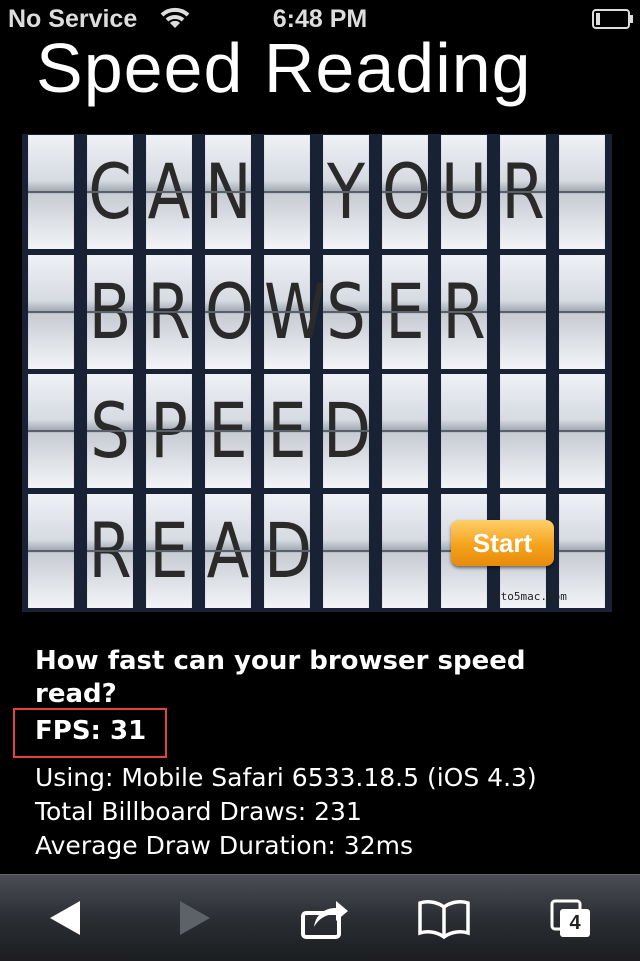 The height and width of the screenshot is (961, 640). What do you see at coordinates (286, 777) in the screenshot?
I see `browser-info: Using: Mobile Safari 6533.18.5 (iOS 4.3)` at bounding box center [286, 777].